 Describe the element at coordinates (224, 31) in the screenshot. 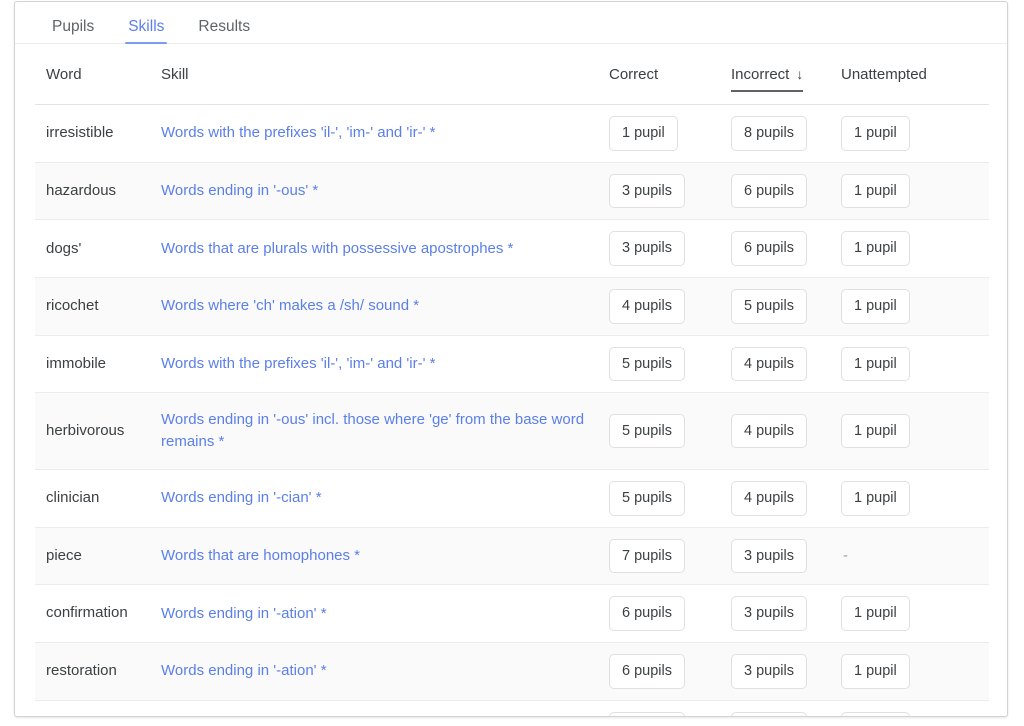

I see `tab-results: Results` at that location.